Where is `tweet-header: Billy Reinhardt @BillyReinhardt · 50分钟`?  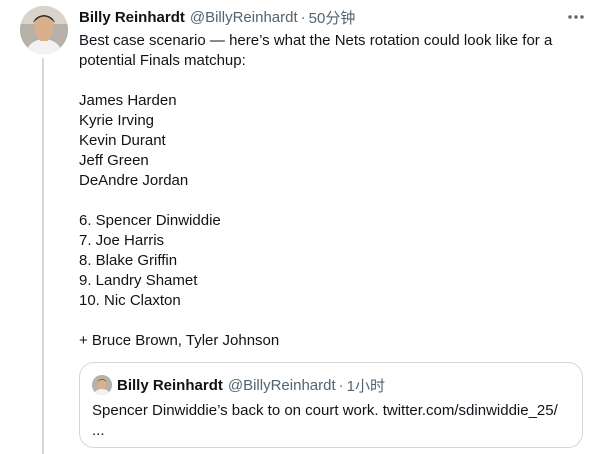 tweet-header: Billy Reinhardt @BillyReinhardt · 50分钟 is located at coordinates (217, 17).